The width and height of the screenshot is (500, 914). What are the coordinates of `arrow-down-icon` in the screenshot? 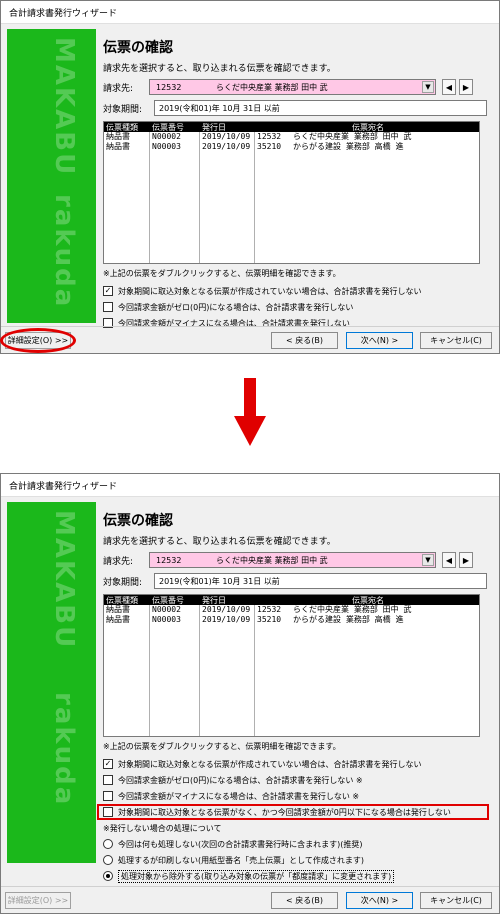 It's located at (250, 412).